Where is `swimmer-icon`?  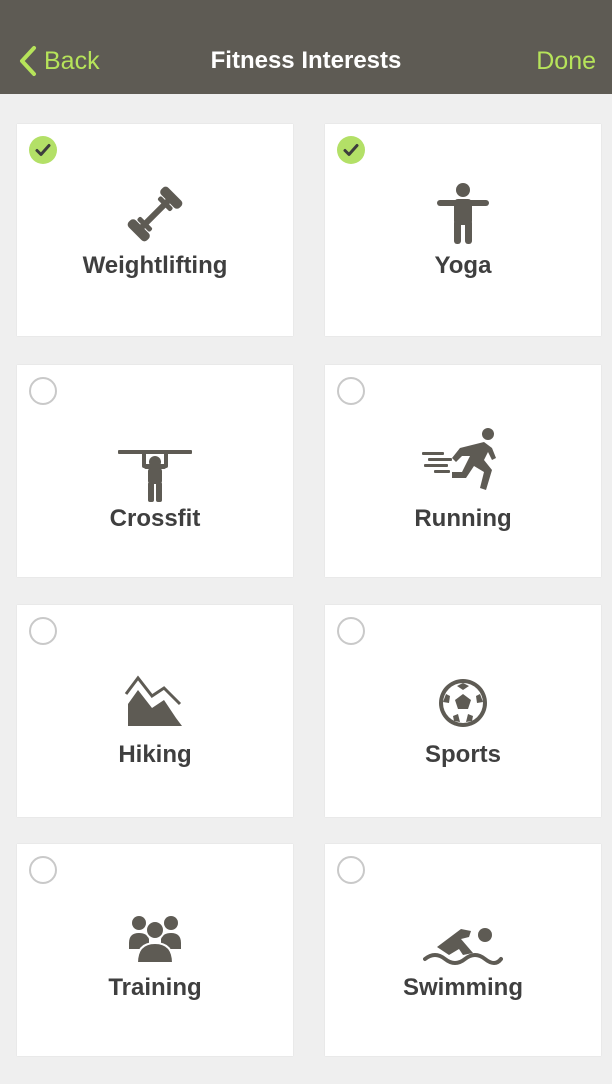 swimmer-icon is located at coordinates (463, 944).